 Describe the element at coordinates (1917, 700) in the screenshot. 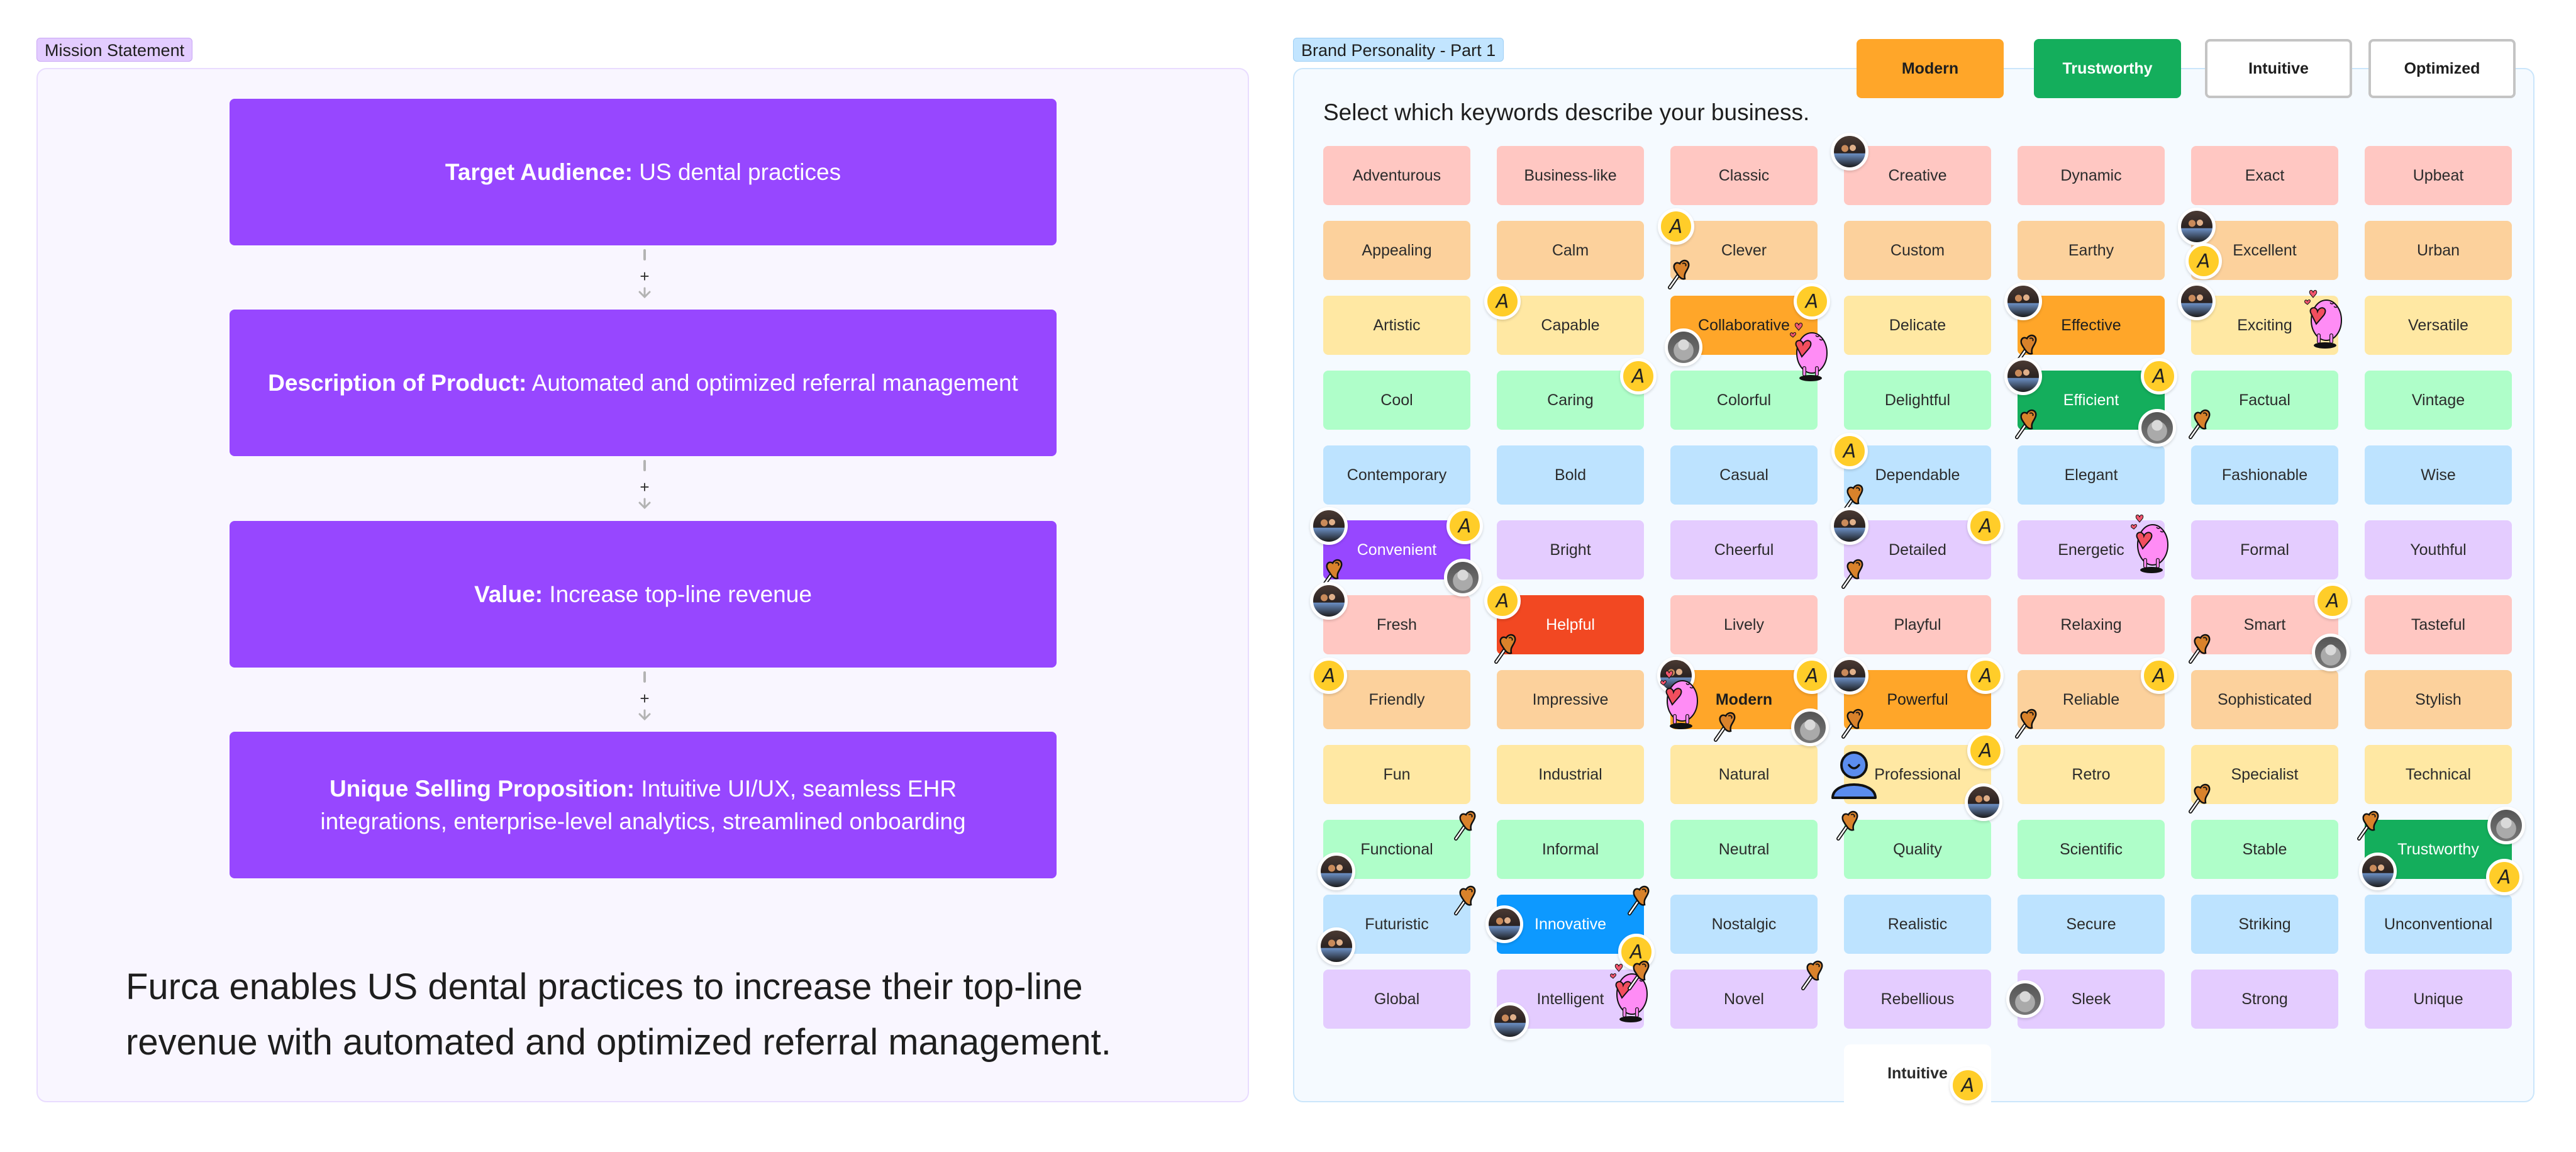

I see `keyword-tile-powerful: Powerful` at that location.